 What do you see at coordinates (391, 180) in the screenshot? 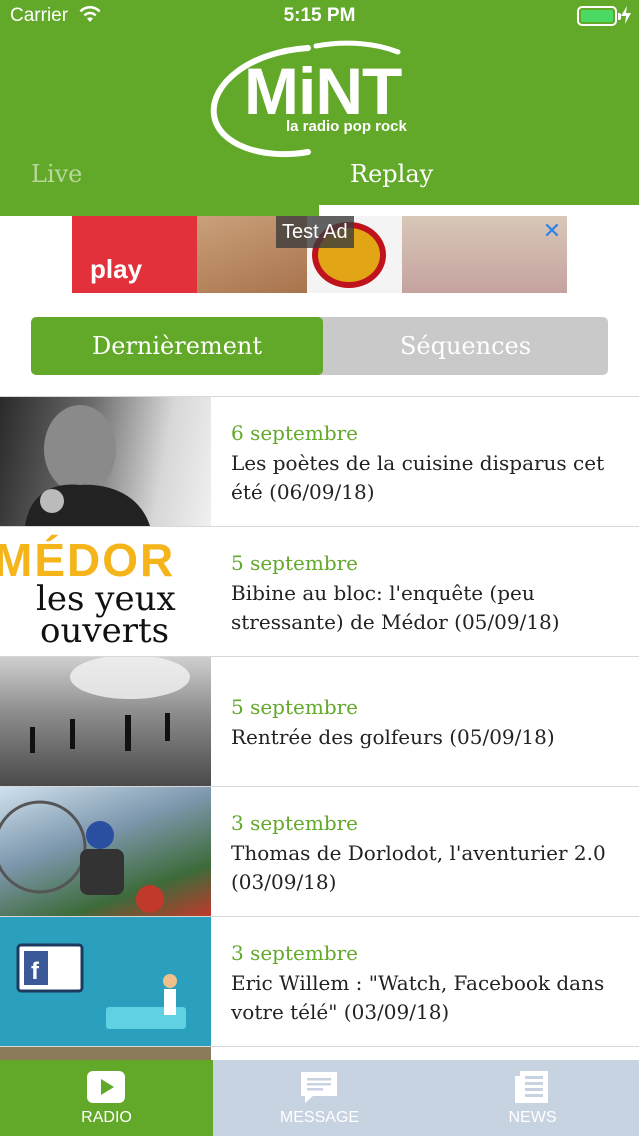
I see `tab-replay: Replay` at bounding box center [391, 180].